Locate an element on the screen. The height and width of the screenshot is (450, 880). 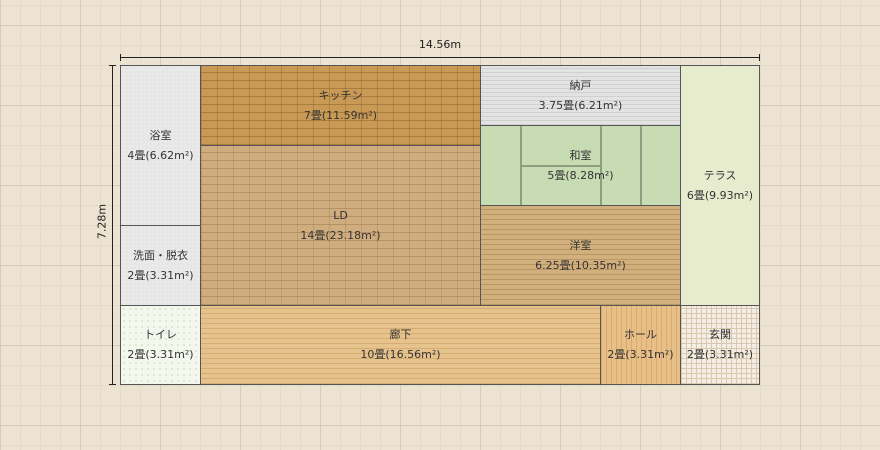
room-toilet: トイレ 2畳(3.31m²) is located at coordinates (160, 345).